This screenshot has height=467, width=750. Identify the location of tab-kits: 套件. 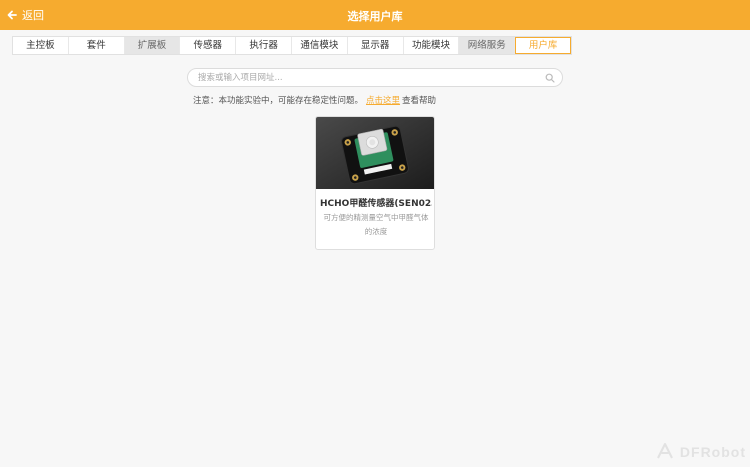
(97, 45).